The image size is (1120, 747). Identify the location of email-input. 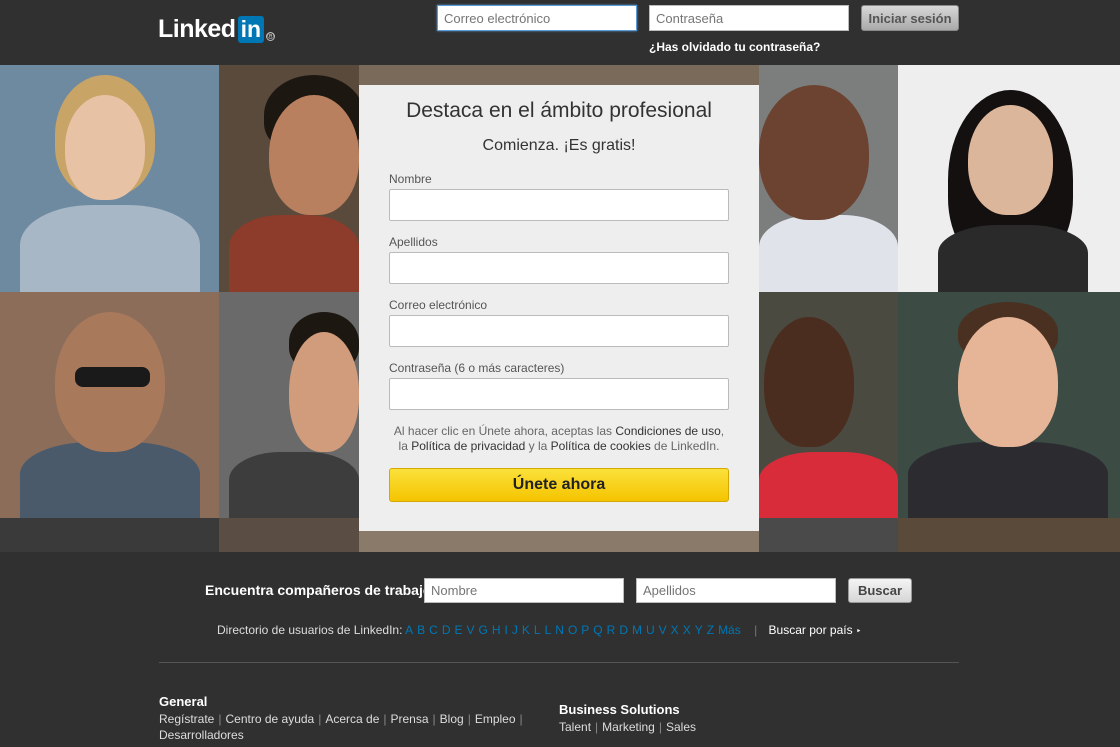
(559, 331).